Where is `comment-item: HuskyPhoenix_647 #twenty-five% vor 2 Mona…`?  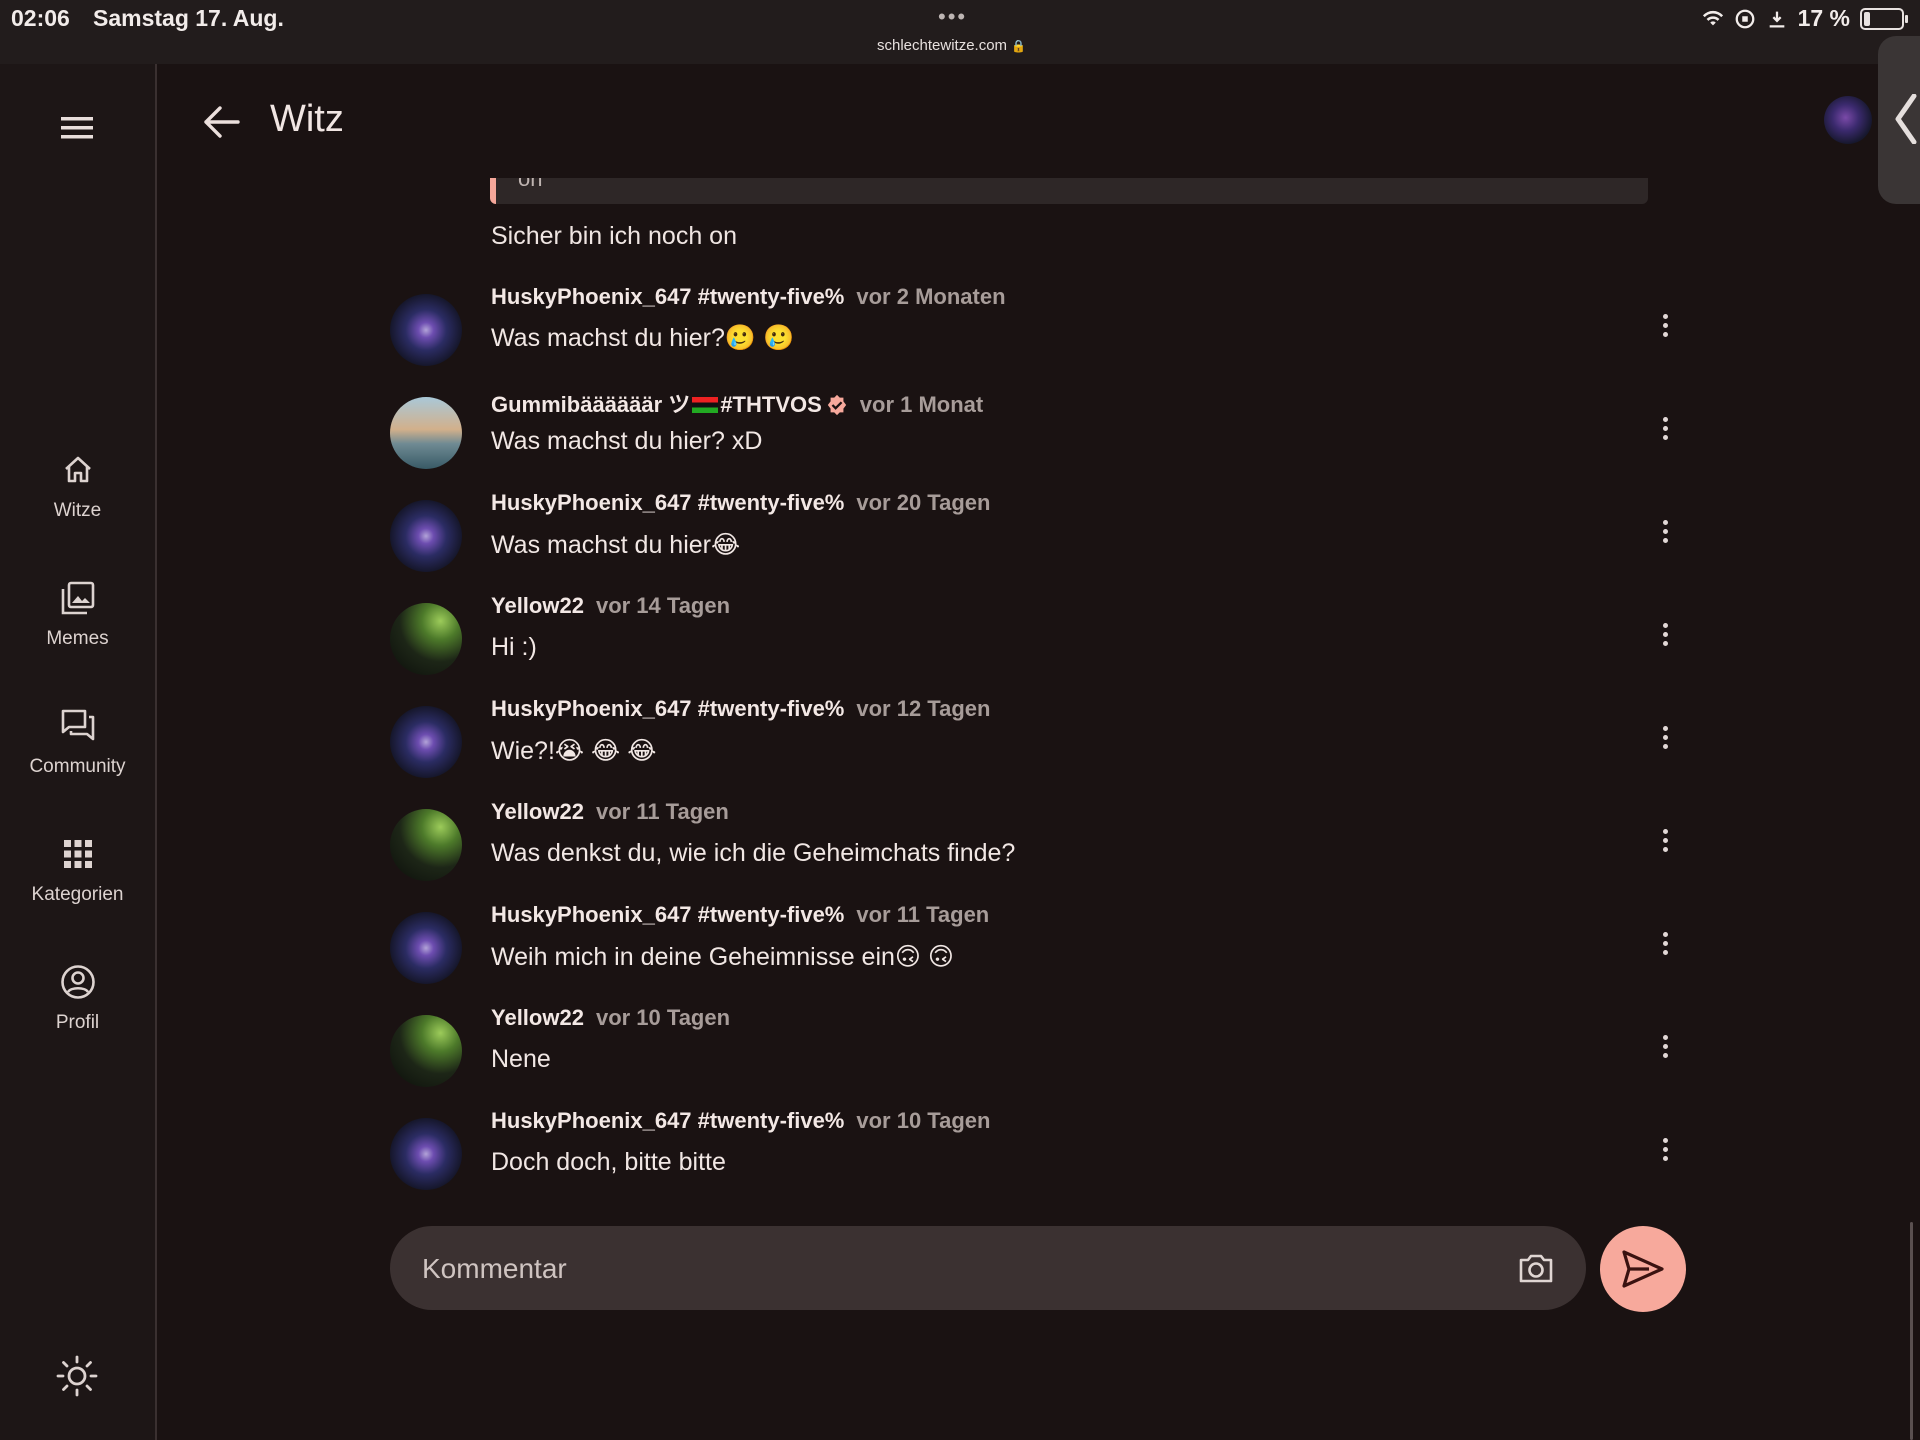 comment-item: HuskyPhoenix_647 #twenty-five% vor 2 Mona… is located at coordinates (1040, 334).